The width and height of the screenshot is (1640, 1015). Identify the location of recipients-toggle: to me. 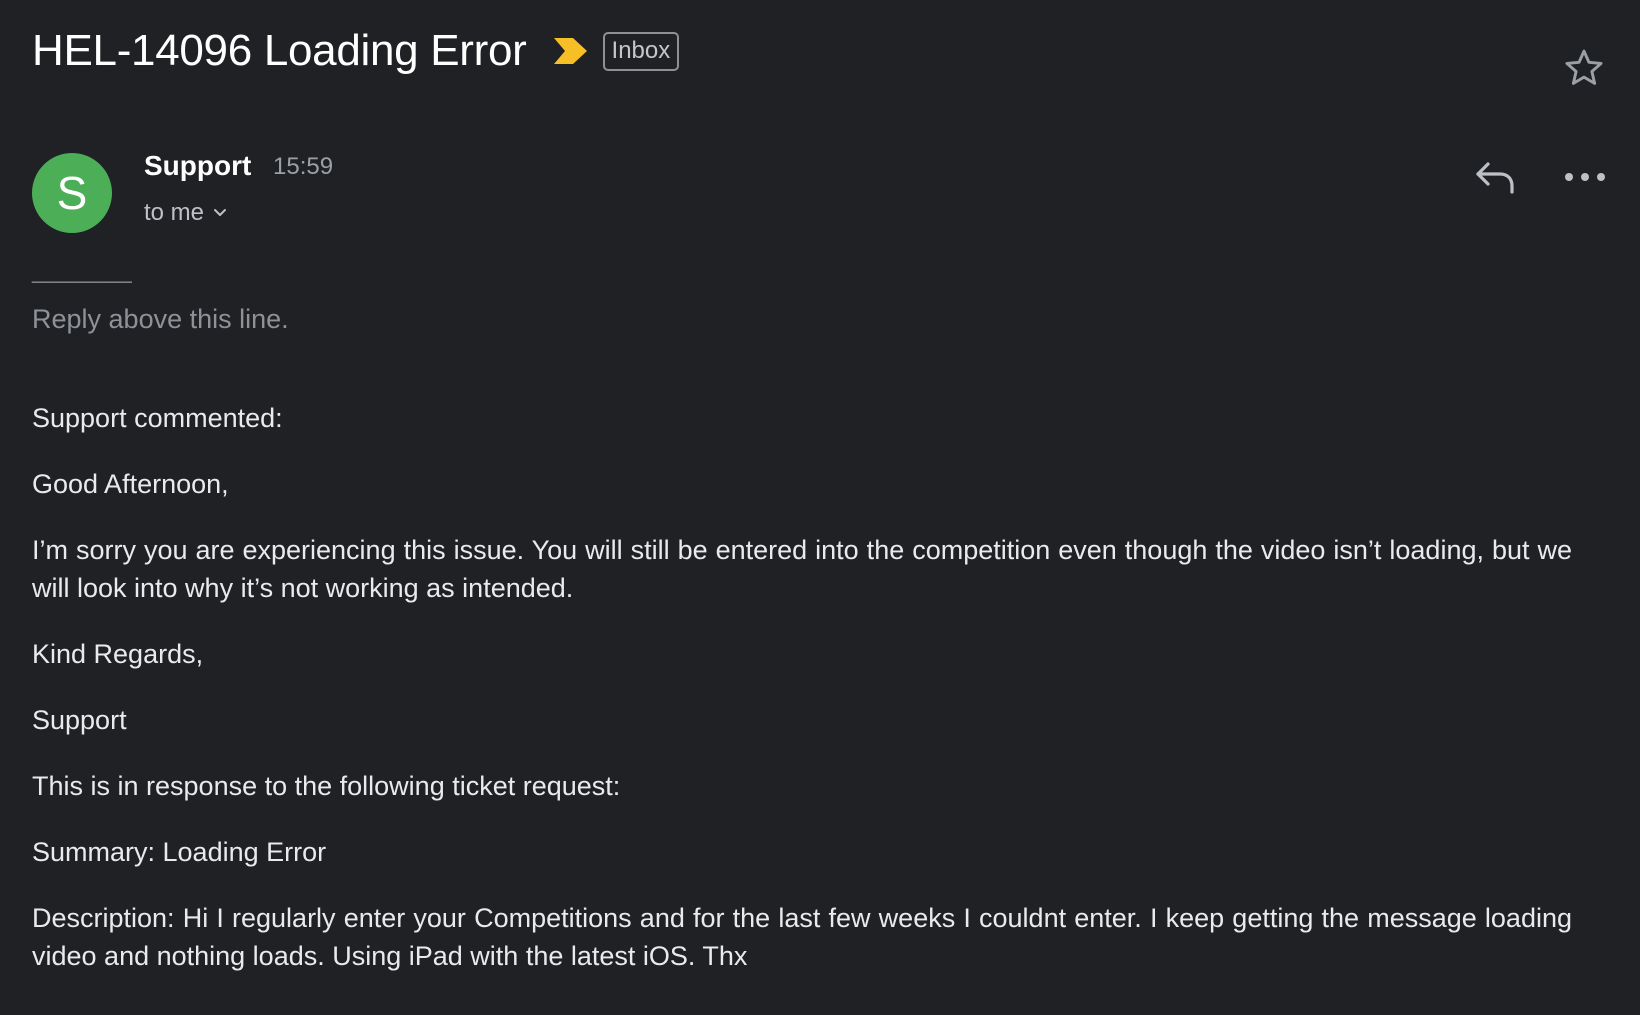
(186, 213).